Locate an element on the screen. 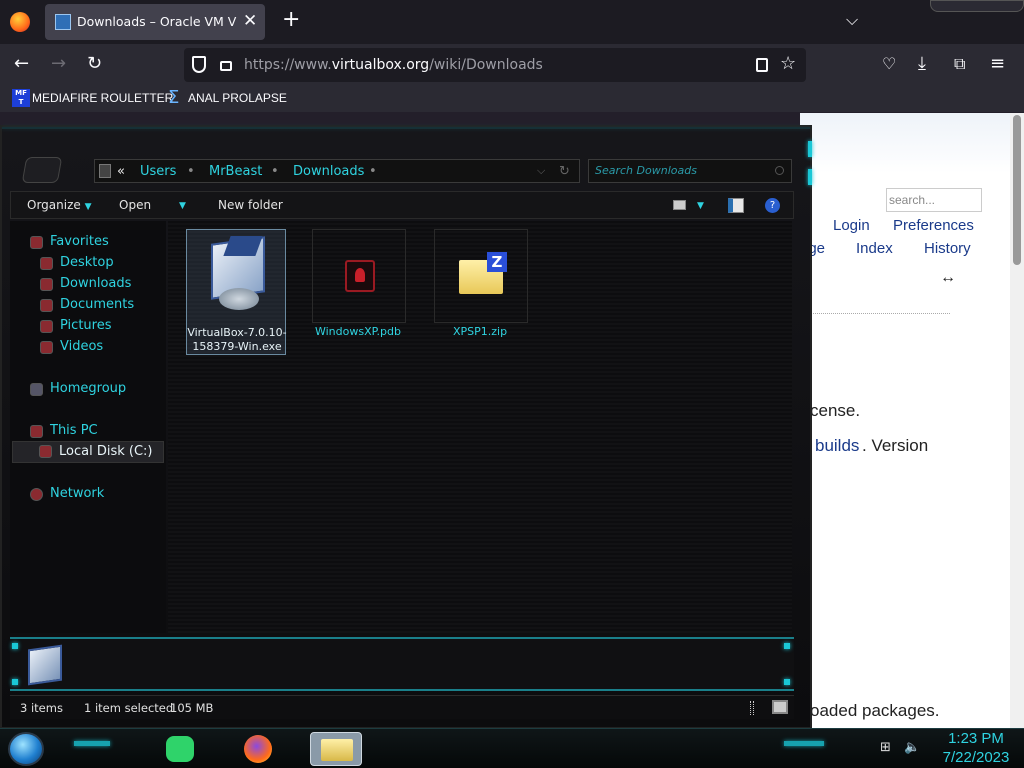  file-item-windowsxp-pdb: WindowsXP.pdb is located at coordinates (358, 292).